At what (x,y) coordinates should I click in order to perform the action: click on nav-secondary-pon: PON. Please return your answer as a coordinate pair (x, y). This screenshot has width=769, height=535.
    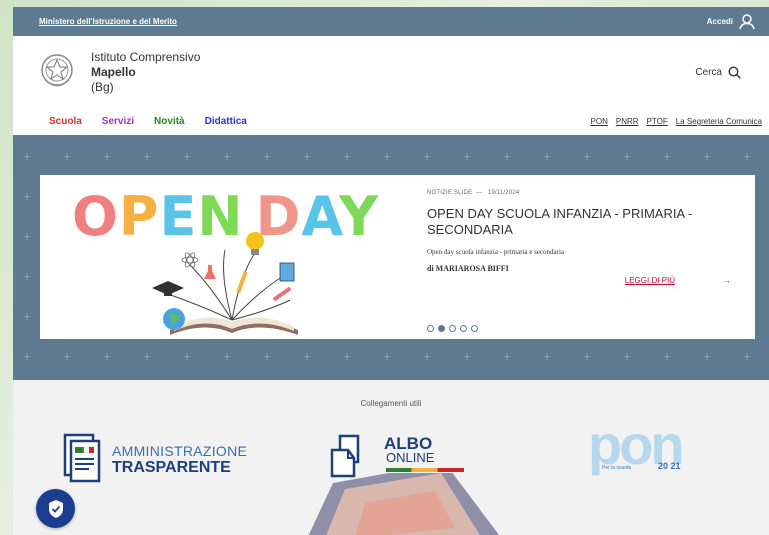
    Looking at the image, I should click on (599, 121).